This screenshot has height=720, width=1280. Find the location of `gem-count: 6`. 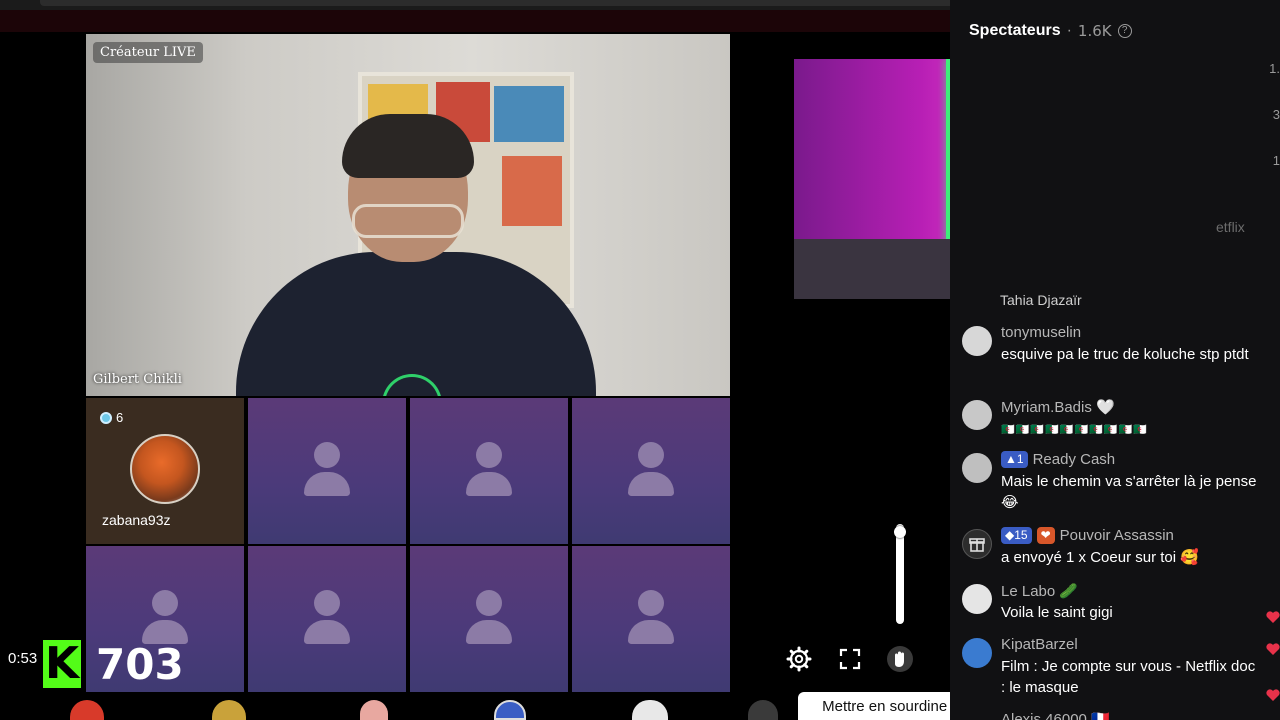

gem-count: 6 is located at coordinates (120, 417).